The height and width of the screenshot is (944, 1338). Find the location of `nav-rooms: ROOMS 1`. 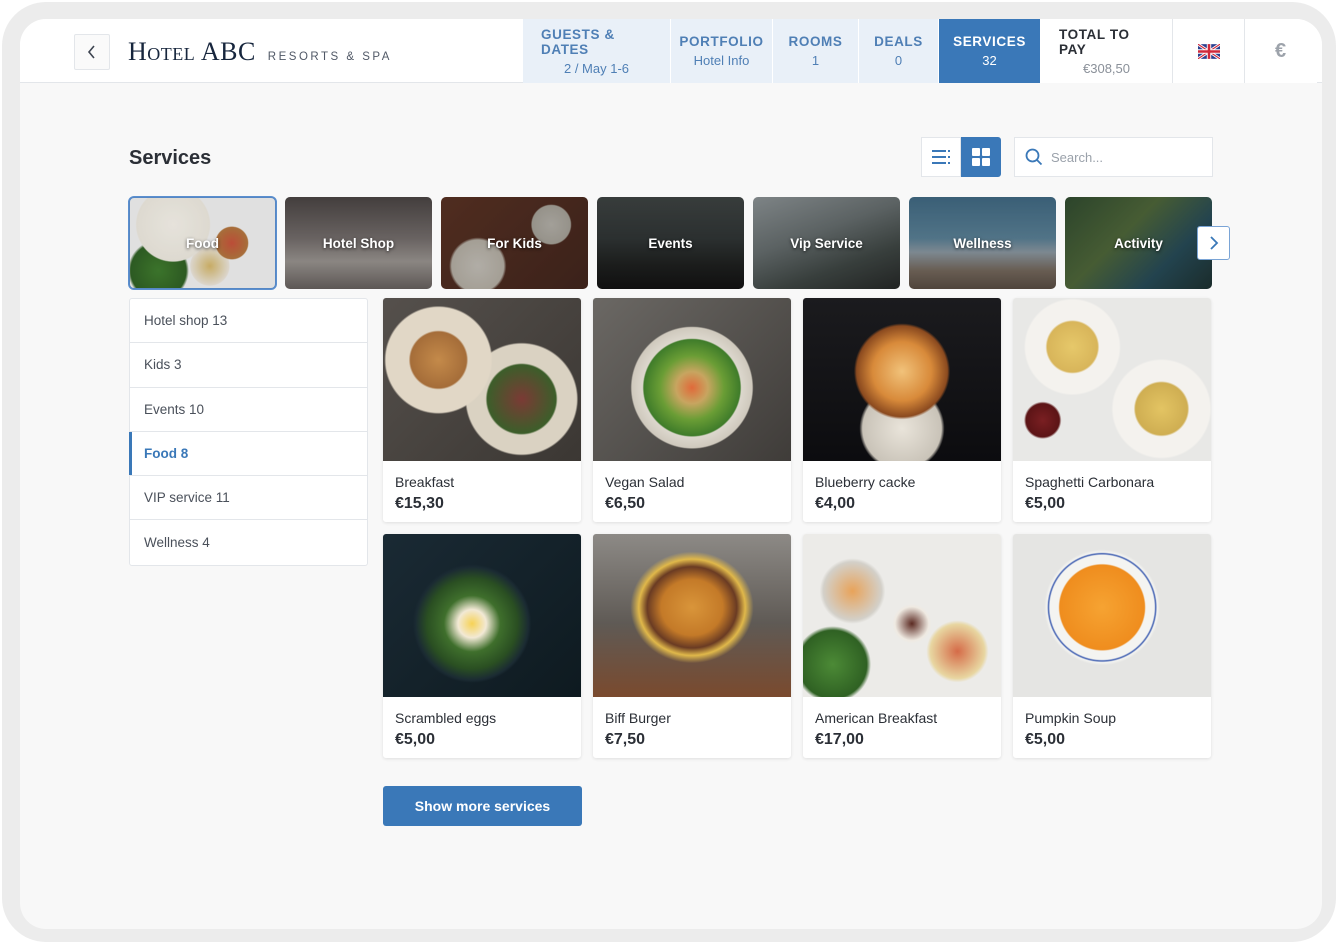

nav-rooms: ROOMS 1 is located at coordinates (816, 51).